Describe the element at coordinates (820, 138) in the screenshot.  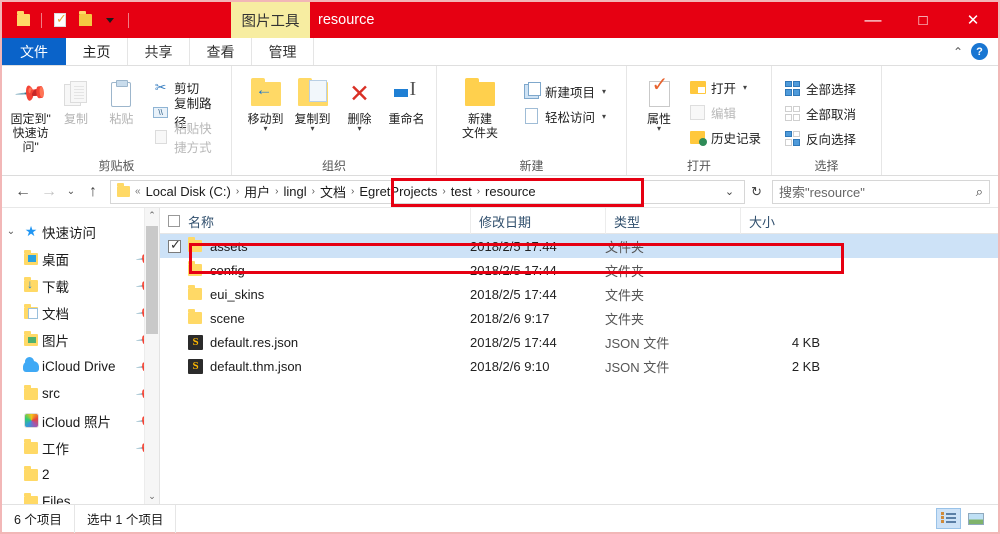
I see `invert-selection-button: 反向选择` at that location.